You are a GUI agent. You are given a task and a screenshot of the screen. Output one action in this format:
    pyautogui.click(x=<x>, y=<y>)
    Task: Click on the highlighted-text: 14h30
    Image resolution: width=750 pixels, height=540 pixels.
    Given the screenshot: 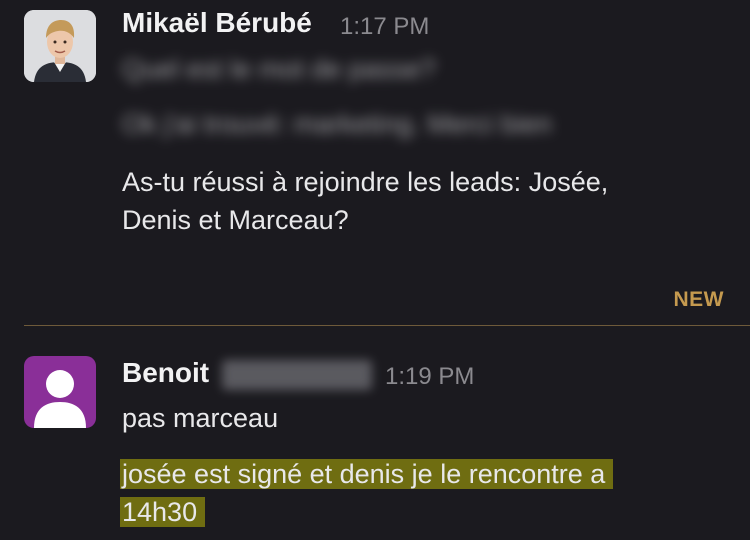 What is the action you would take?
    pyautogui.click(x=163, y=512)
    